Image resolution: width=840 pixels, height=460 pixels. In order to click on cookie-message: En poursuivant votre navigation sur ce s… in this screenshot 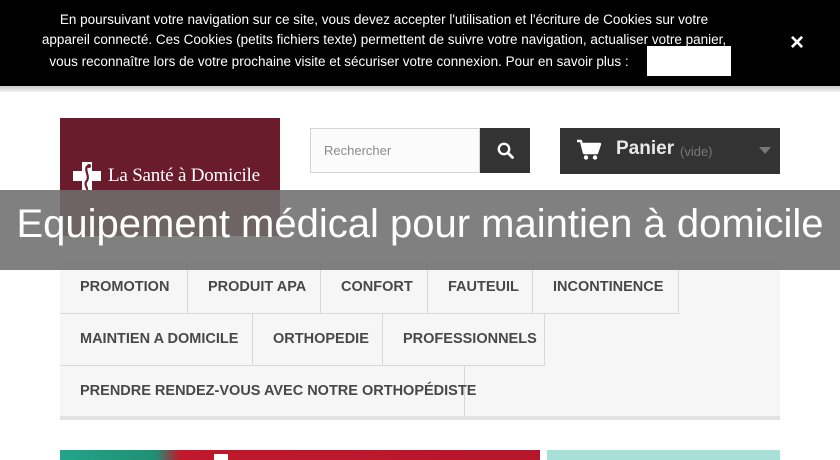, I will do `click(384, 41)`.